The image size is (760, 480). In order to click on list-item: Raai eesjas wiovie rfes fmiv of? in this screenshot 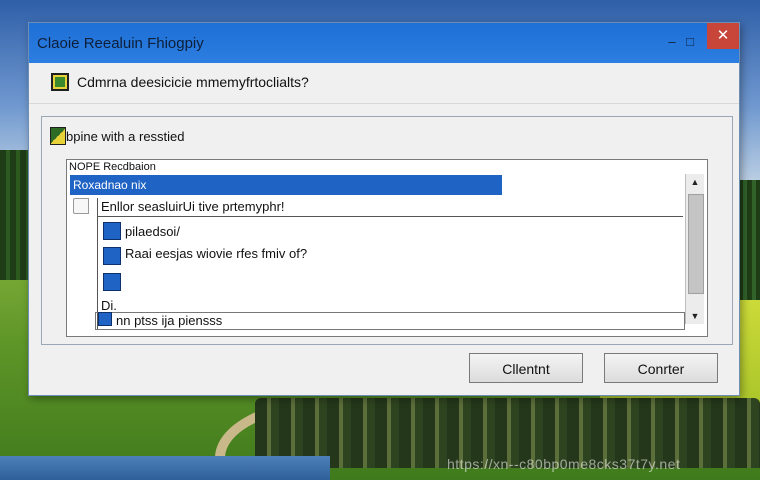, I will do `click(216, 253)`.